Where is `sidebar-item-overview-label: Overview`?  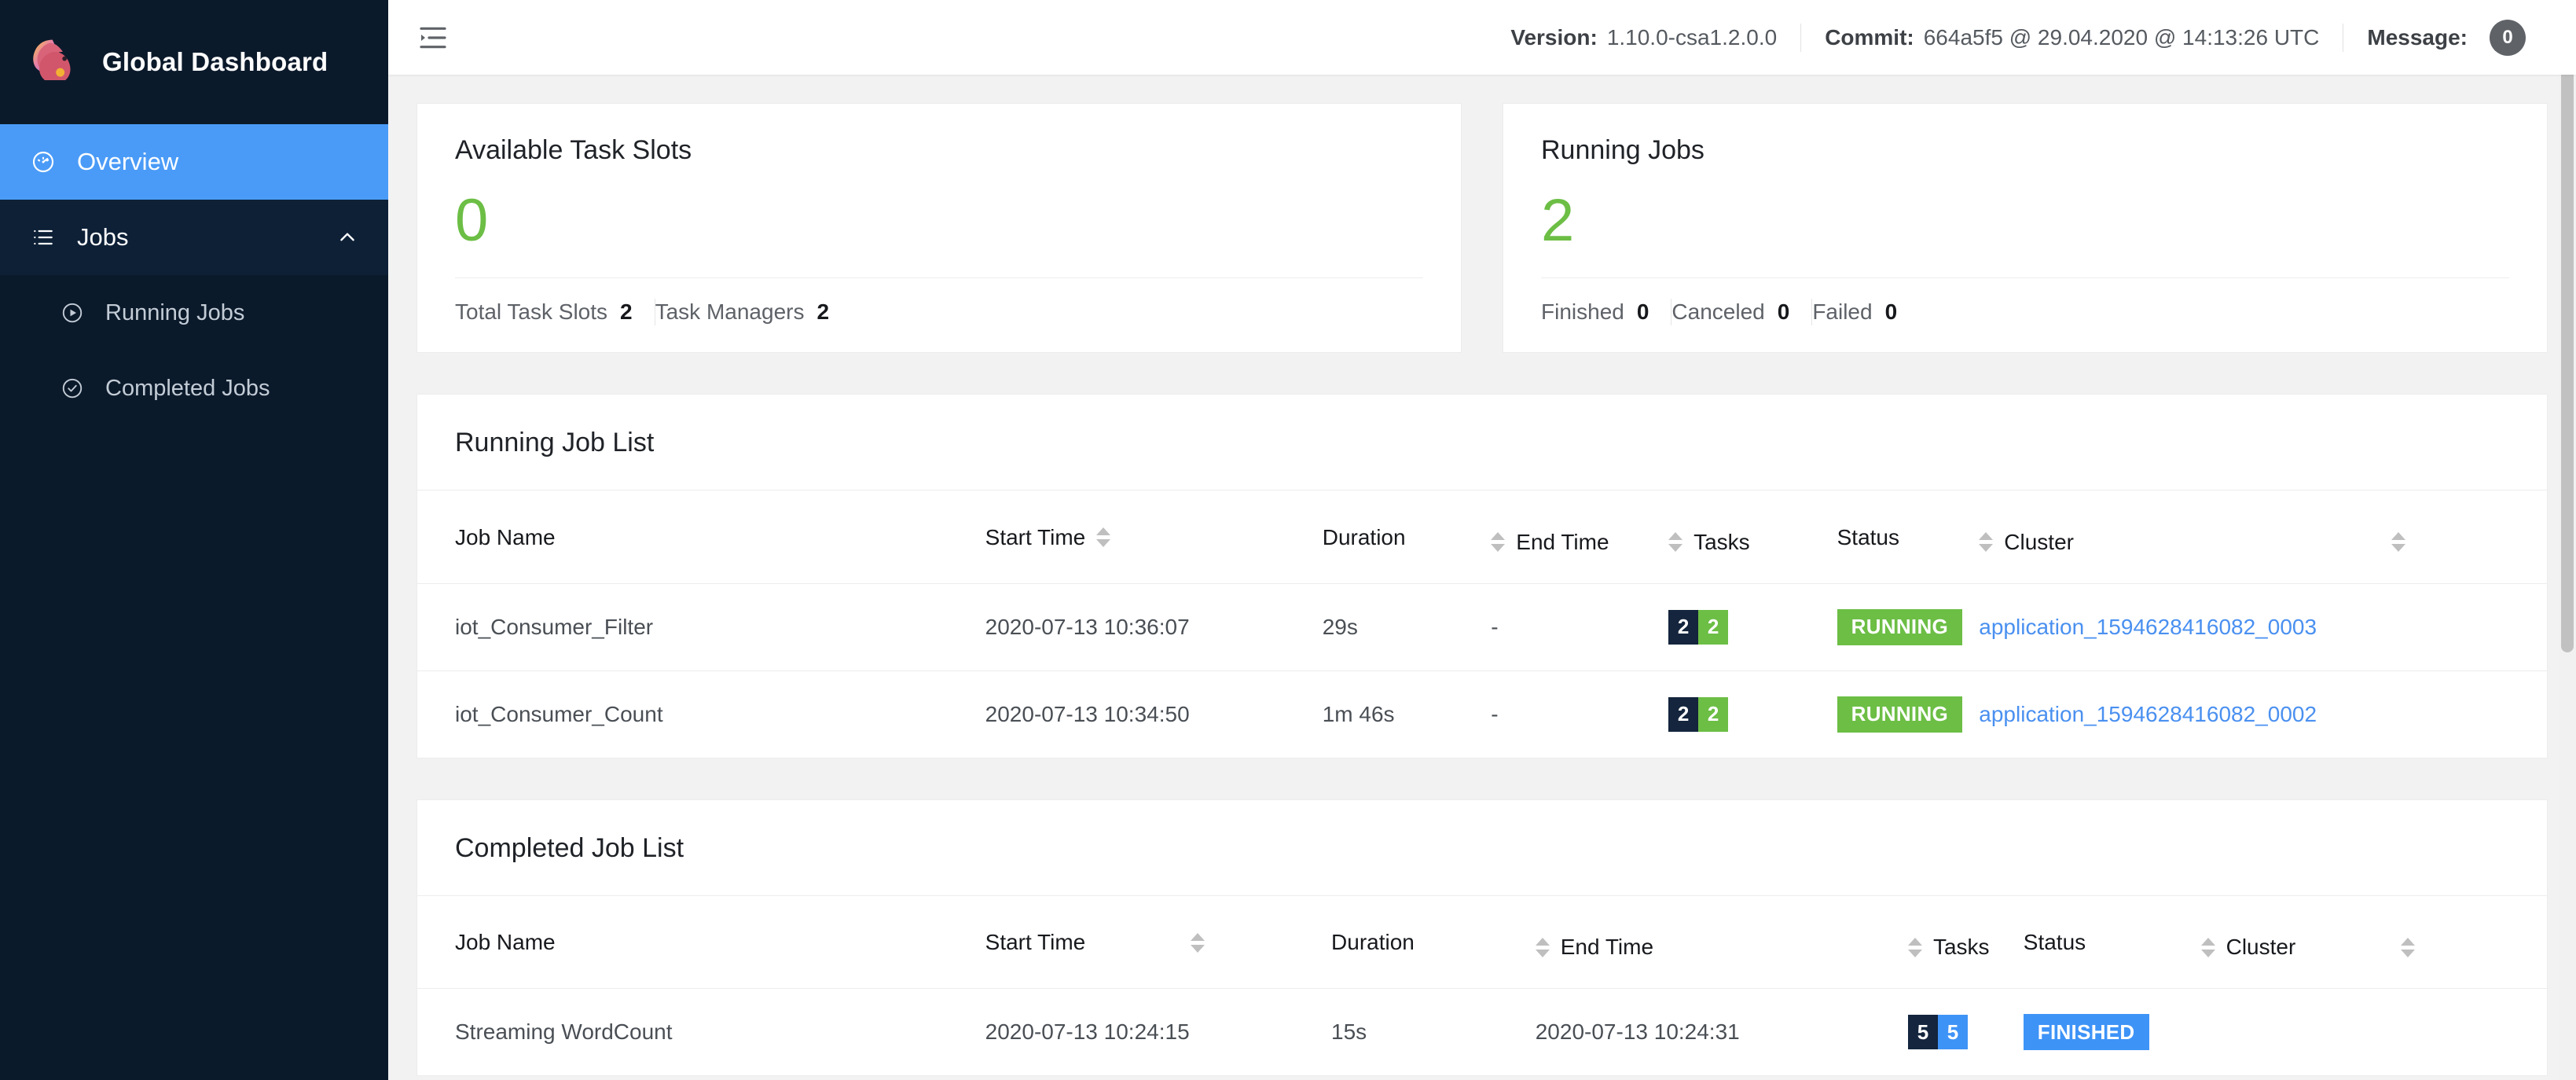
sidebar-item-overview-label: Overview is located at coordinates (128, 161).